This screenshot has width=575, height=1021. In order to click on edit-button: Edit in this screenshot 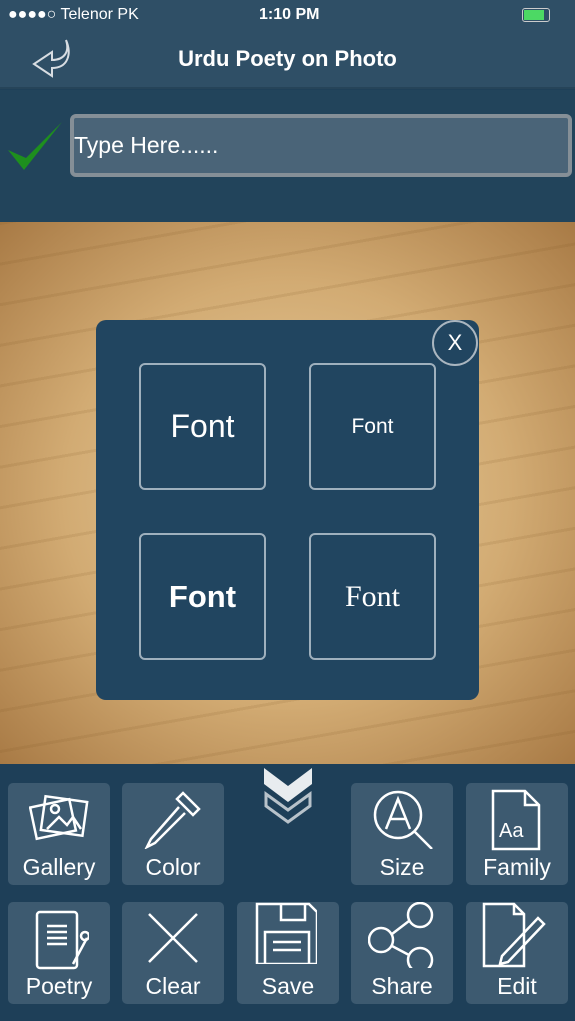, I will do `click(517, 953)`.